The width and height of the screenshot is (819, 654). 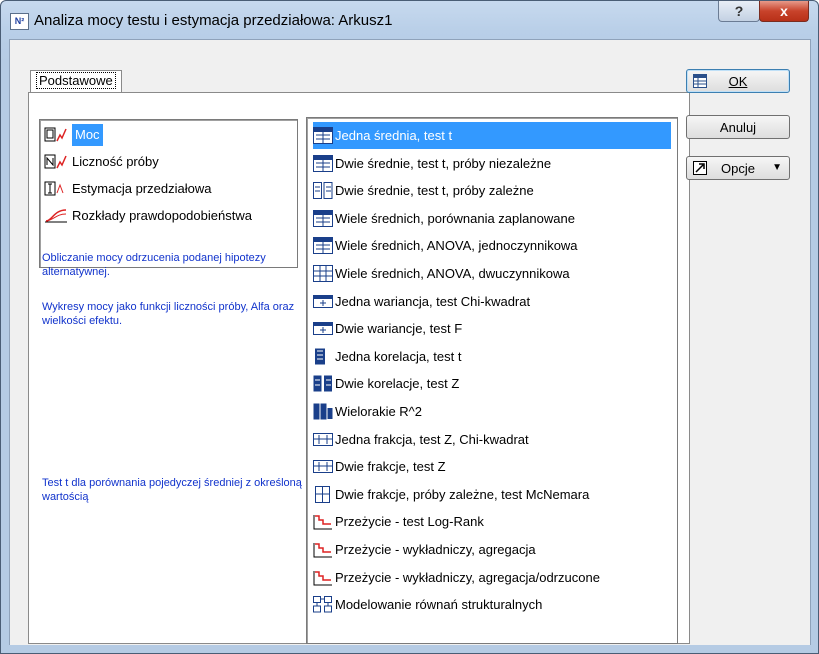 What do you see at coordinates (435, 549) in the screenshot?
I see `test-type-label: Przeżycie - wykładniczy, agregacja` at bounding box center [435, 549].